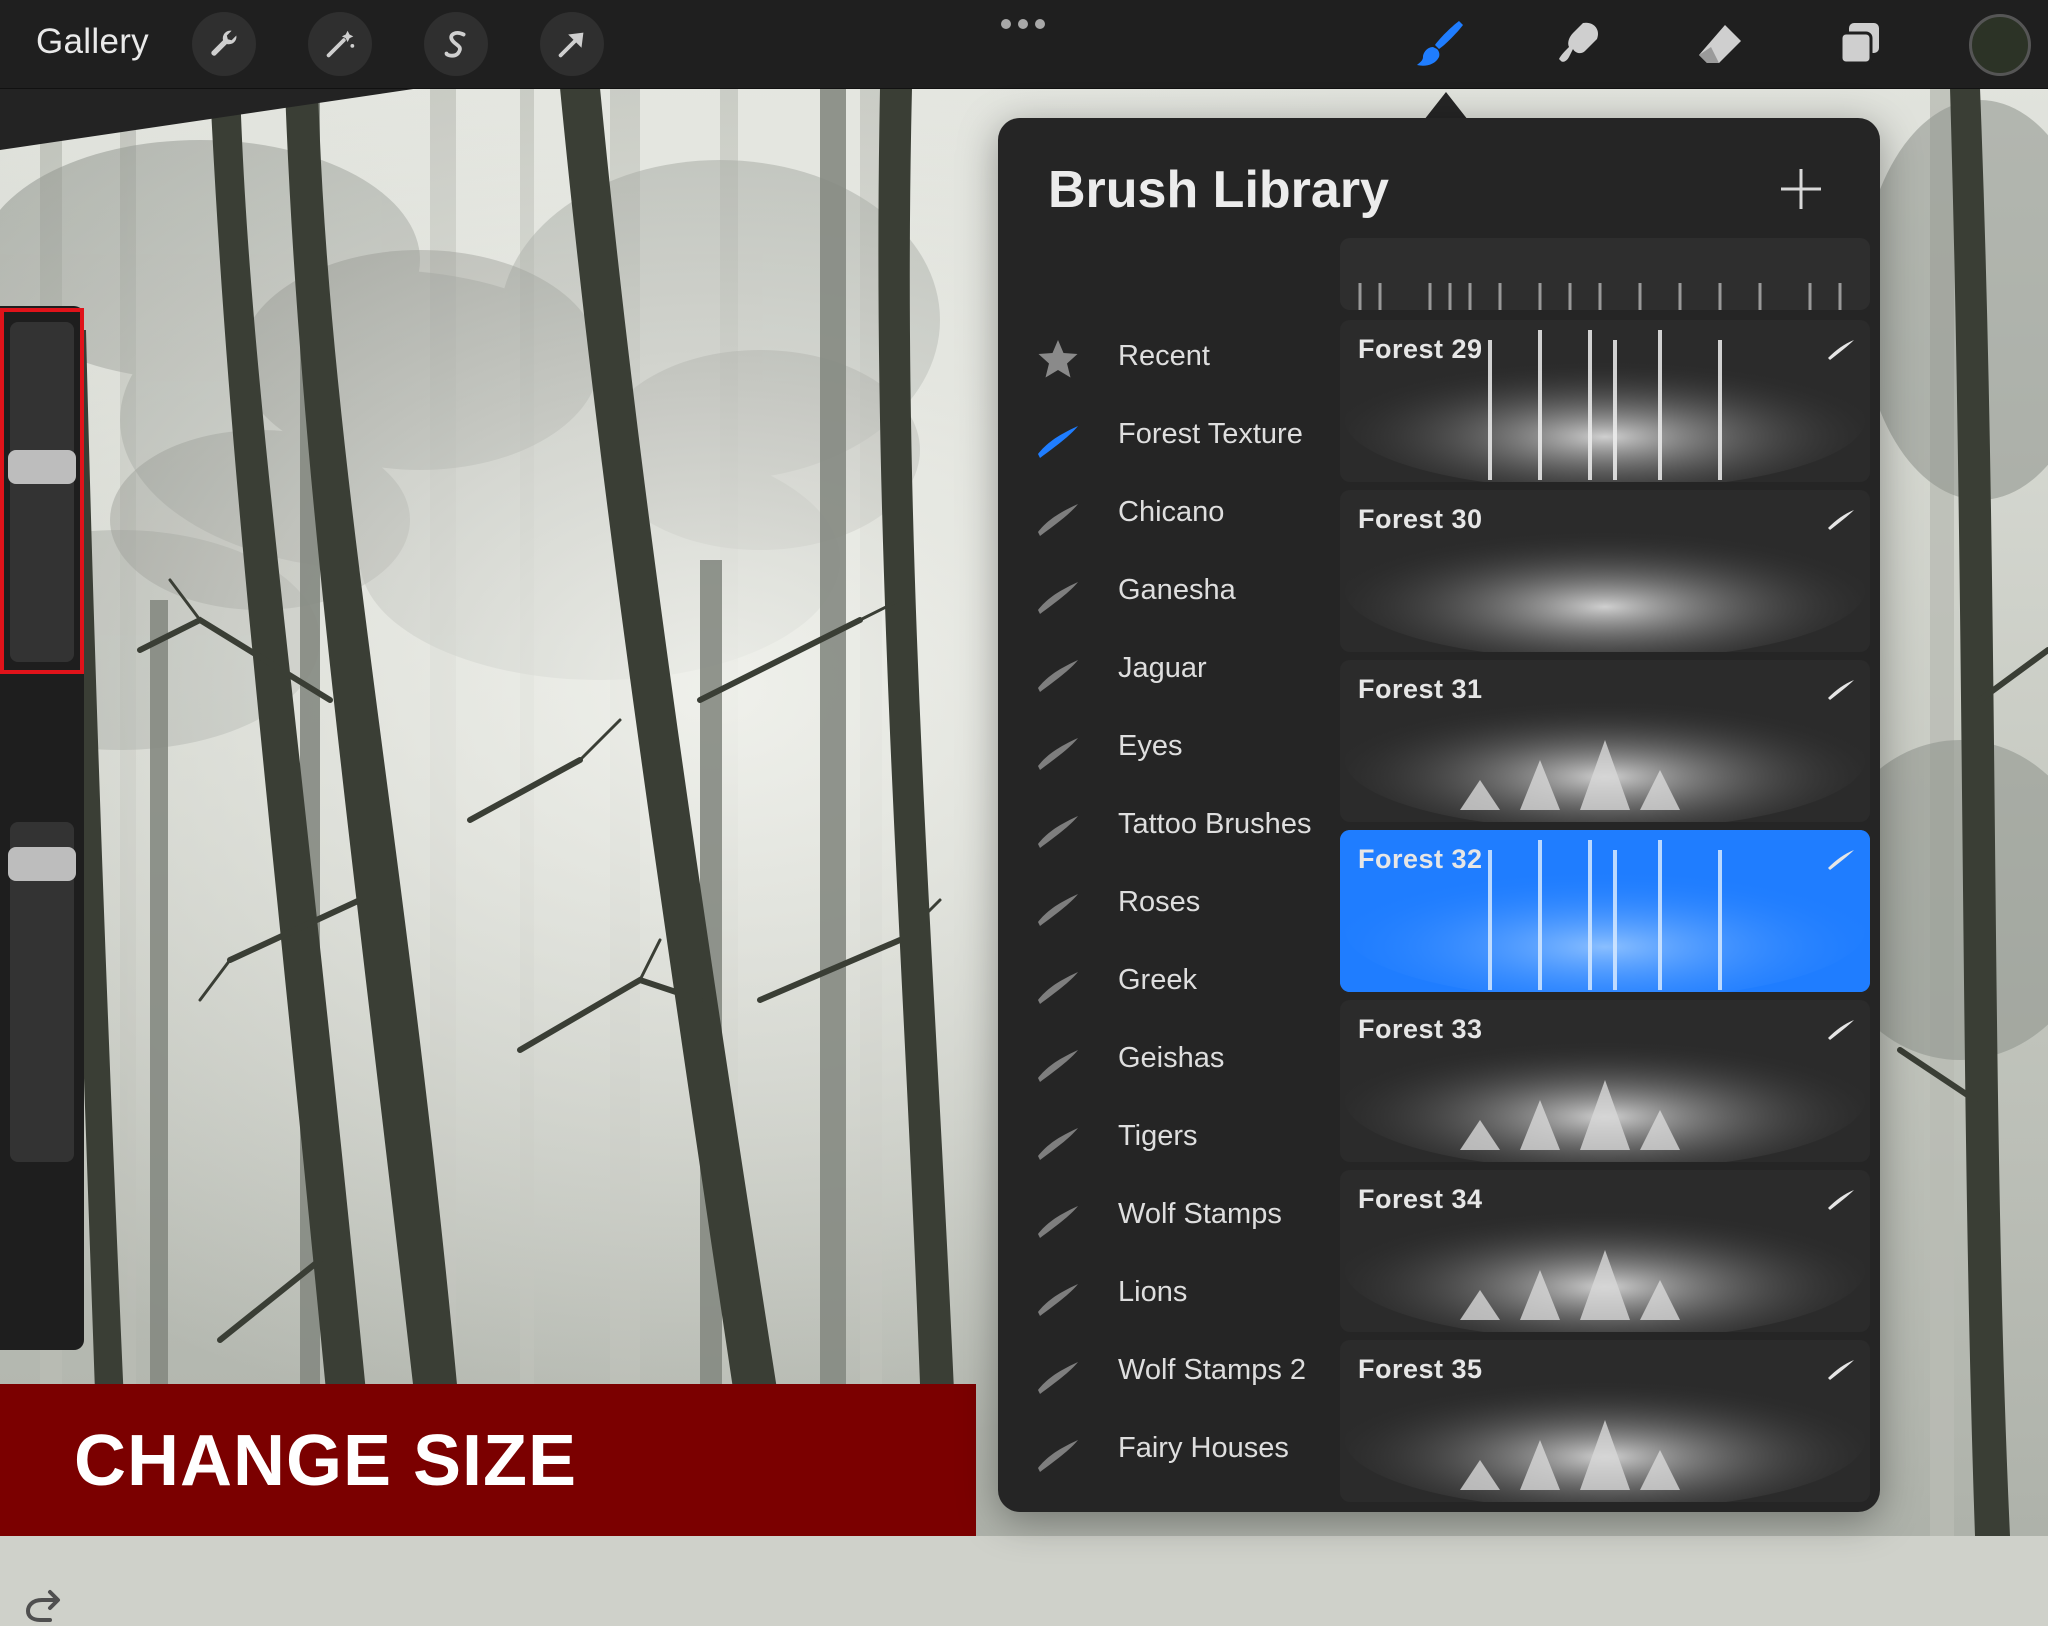 The width and height of the screenshot is (2048, 1626). Describe the element at coordinates (1162, 668) in the screenshot. I see `brush-set-label: Jaguar` at that location.